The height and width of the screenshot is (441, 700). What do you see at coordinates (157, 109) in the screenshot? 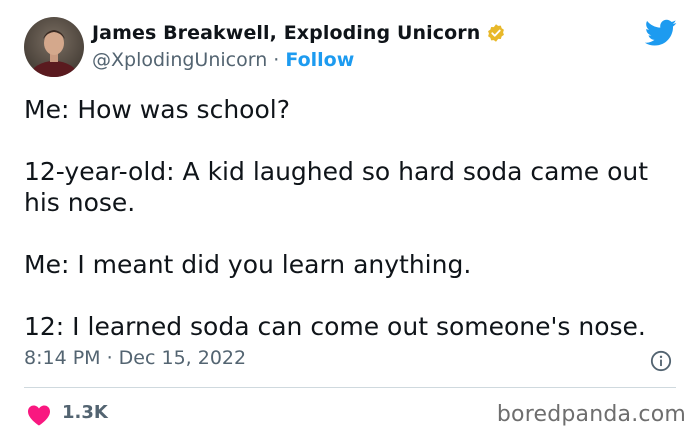
I see `tweet-paragraph: Me: How was school?` at bounding box center [157, 109].